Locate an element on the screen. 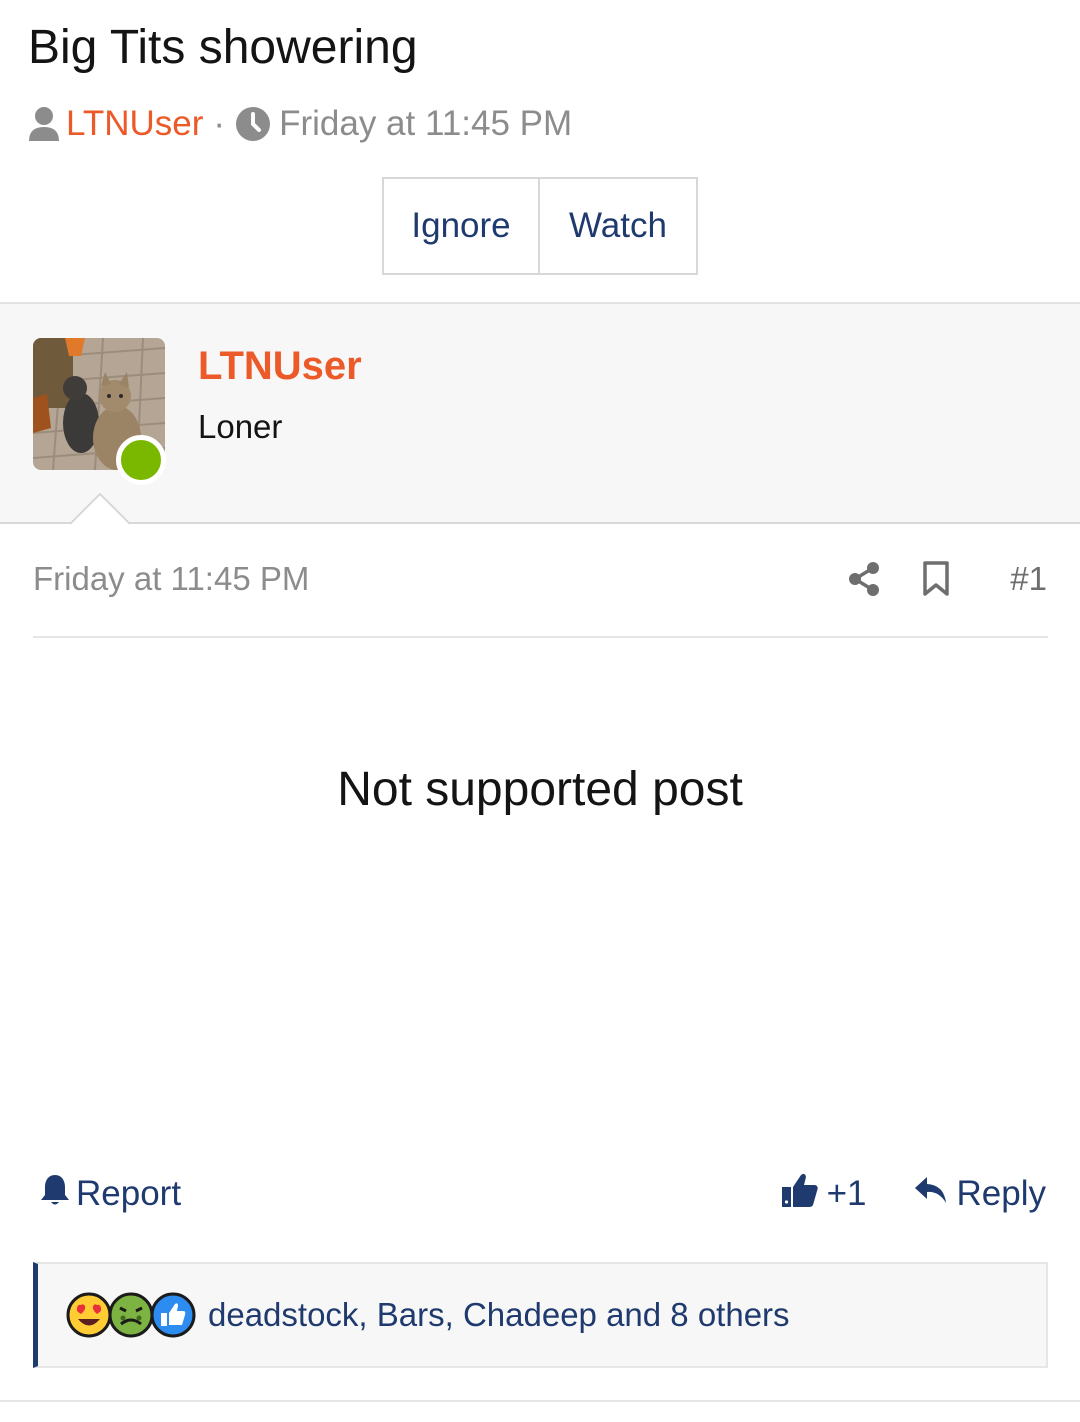 Image resolution: width=1080 pixels, height=1422 pixels. avatar is located at coordinates (99, 411).